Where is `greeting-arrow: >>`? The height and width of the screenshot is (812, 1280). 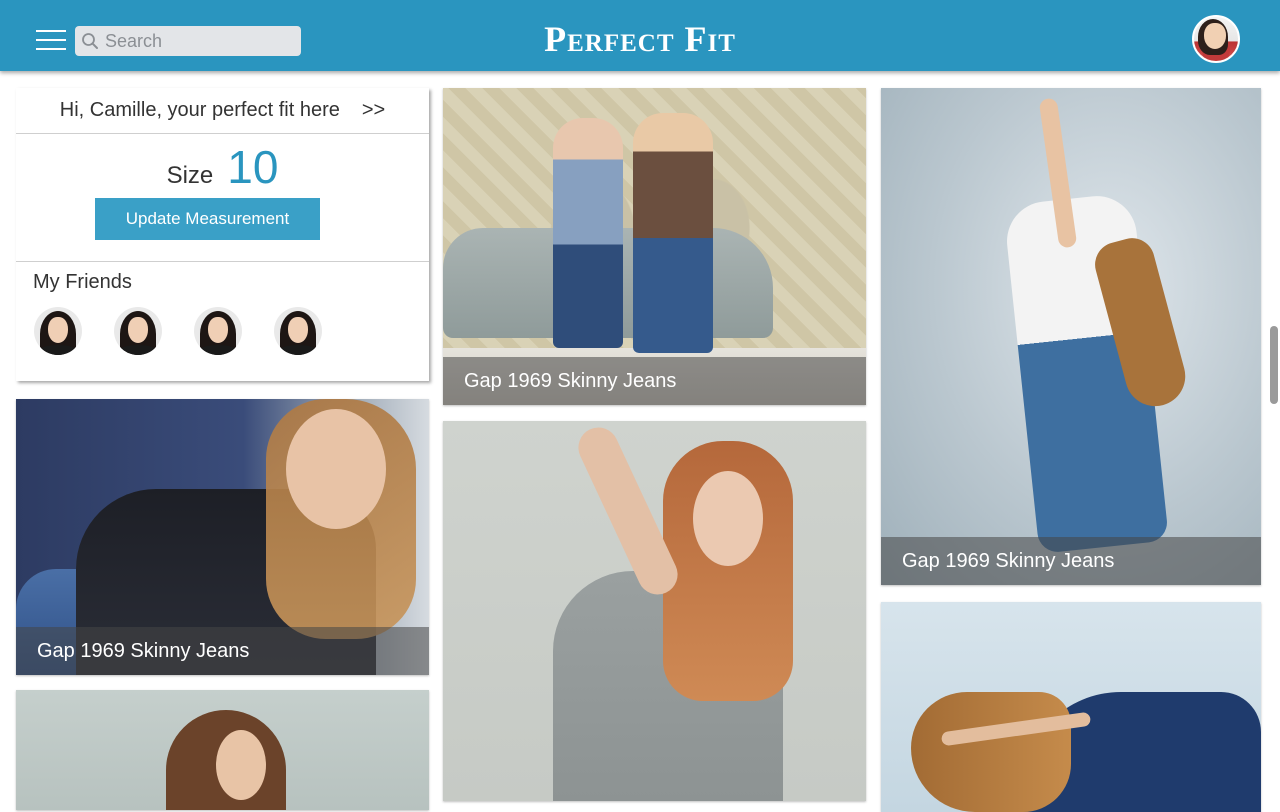 greeting-arrow: >> is located at coordinates (373, 110).